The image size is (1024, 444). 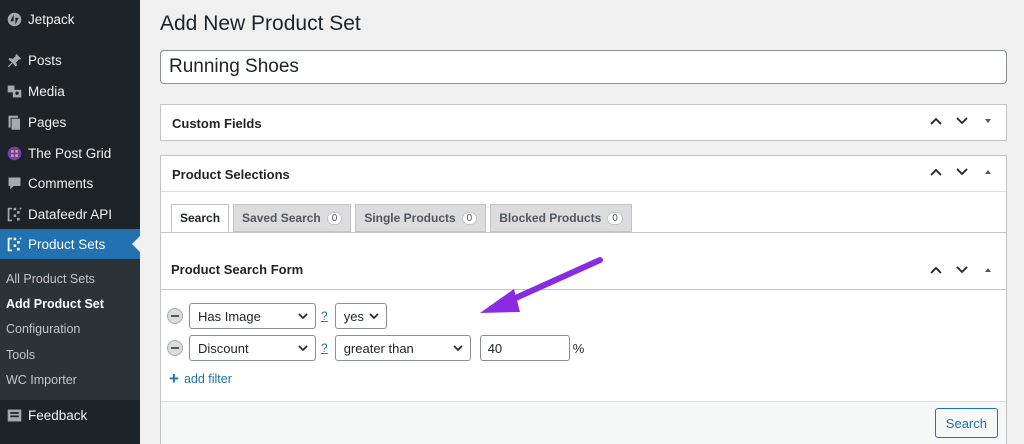 I want to click on unit-label: %, so click(x=578, y=348).